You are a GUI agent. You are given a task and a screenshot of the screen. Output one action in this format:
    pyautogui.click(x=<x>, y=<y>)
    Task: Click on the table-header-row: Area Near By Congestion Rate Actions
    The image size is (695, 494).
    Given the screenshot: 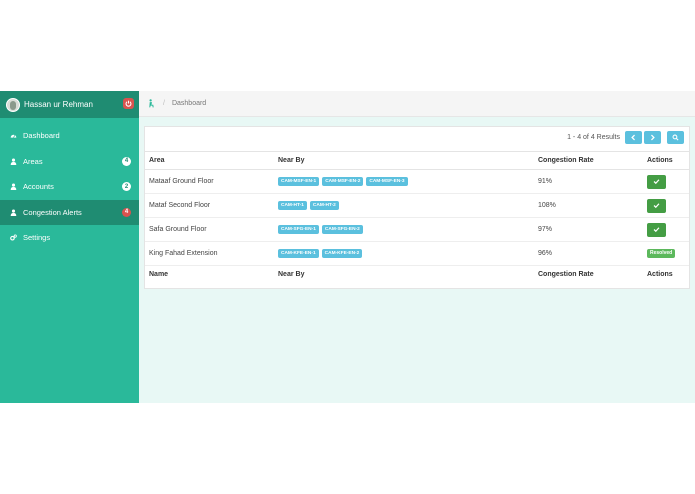 What is the action you would take?
    pyautogui.click(x=417, y=160)
    